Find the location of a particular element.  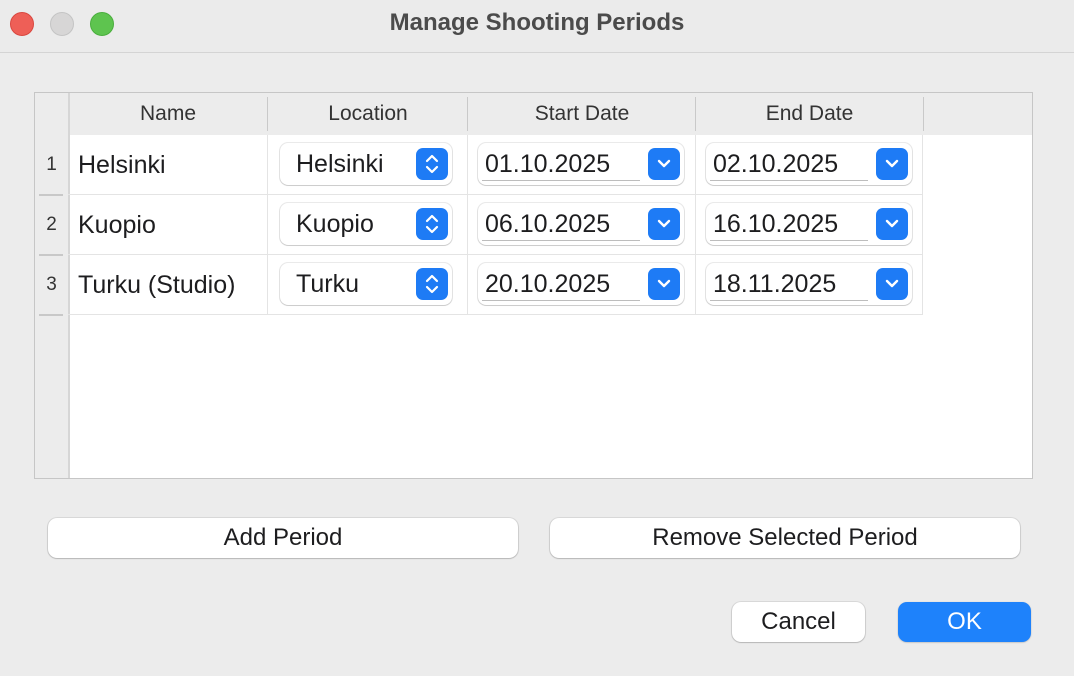

start-date-cell: 01.10.2025 is located at coordinates (582, 165).